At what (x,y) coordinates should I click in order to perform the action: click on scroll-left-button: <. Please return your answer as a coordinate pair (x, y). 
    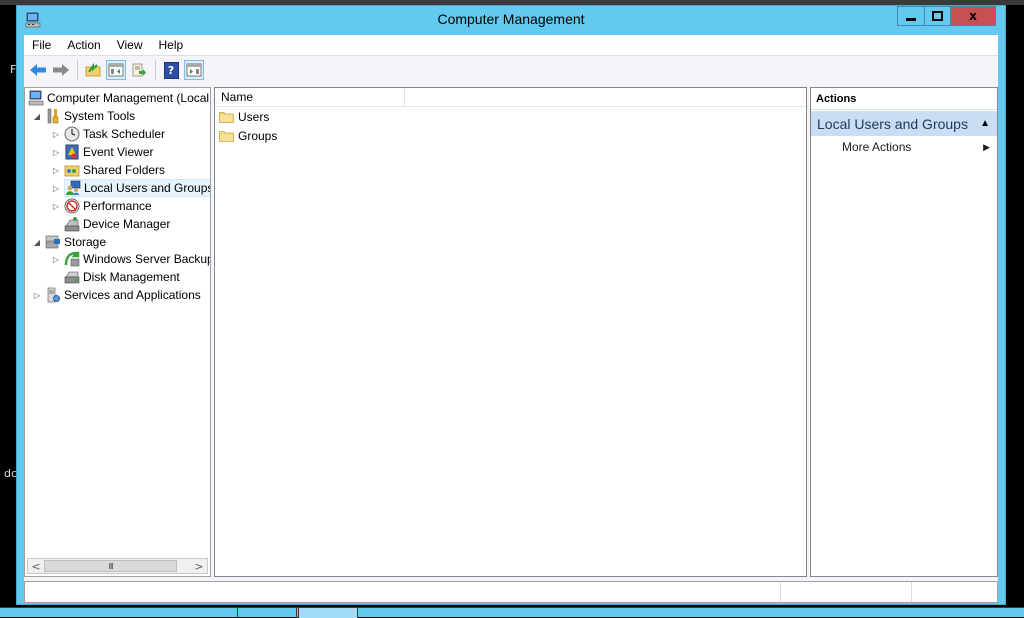
    Looking at the image, I should click on (36, 566).